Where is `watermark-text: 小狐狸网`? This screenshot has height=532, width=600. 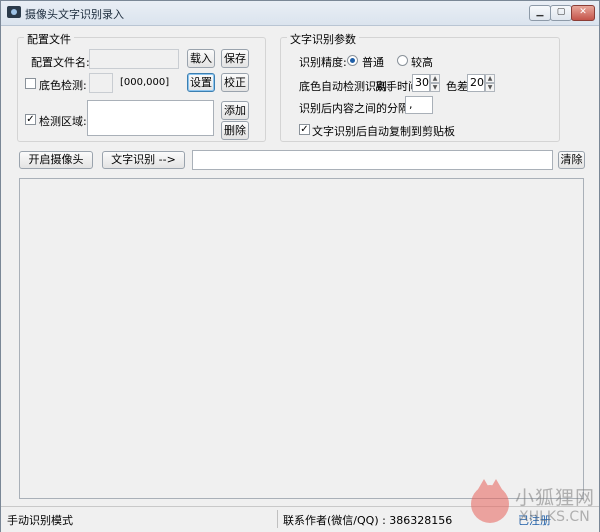
watermark-text: 小狐狸网 is located at coordinates (555, 498).